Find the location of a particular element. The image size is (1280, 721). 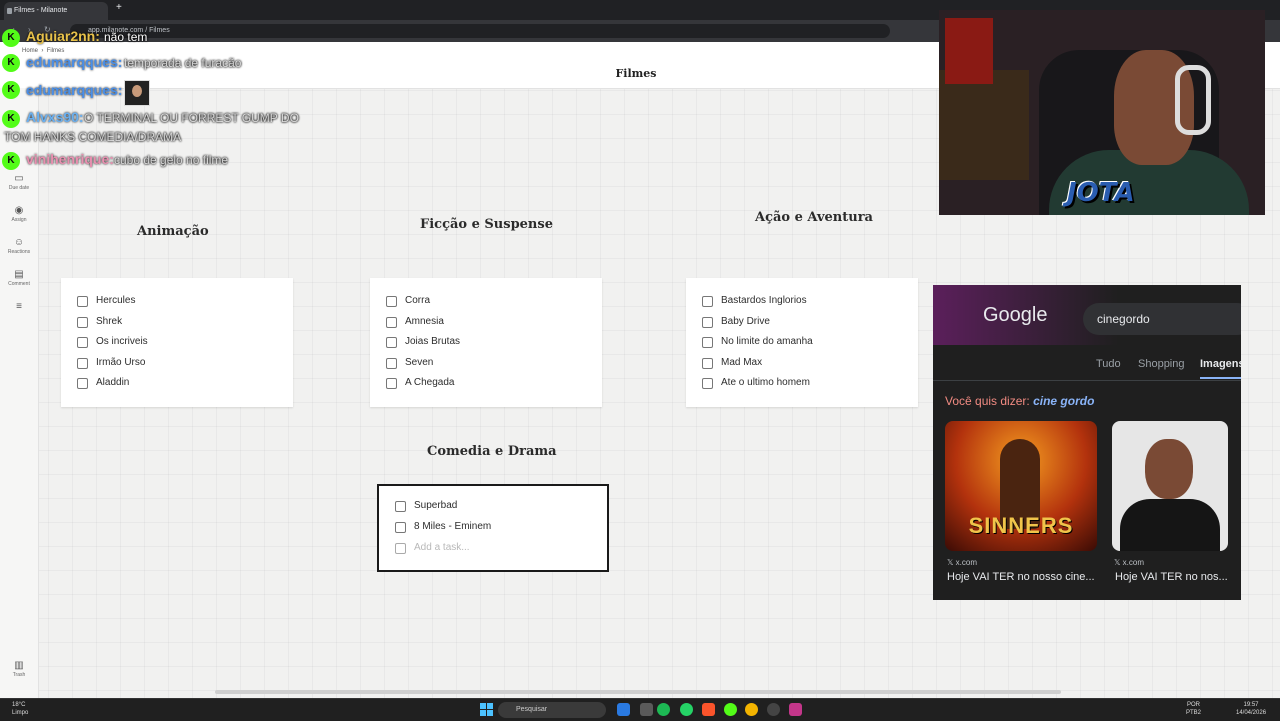

task-item: Os incriveis is located at coordinates (112, 342).